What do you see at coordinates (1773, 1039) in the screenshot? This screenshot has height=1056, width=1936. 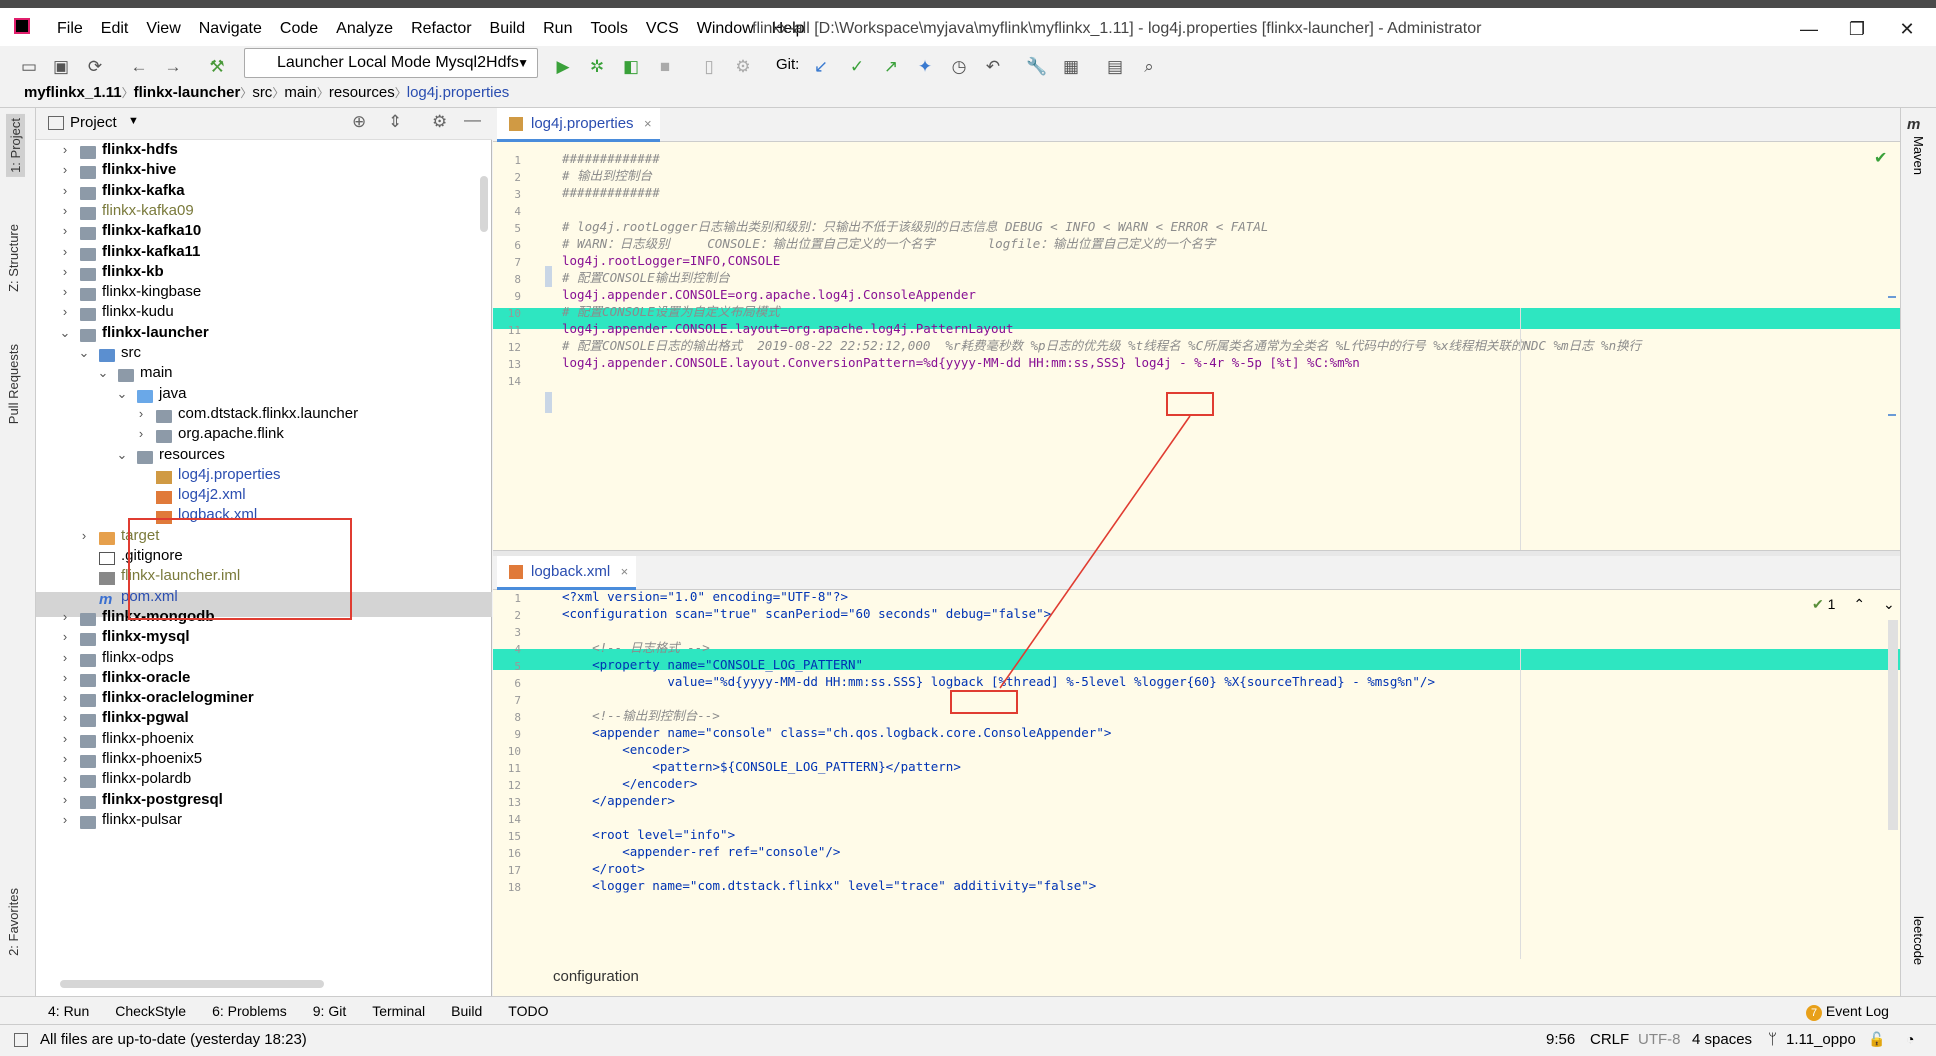 I see `git-branch-icon: ᛘ` at bounding box center [1773, 1039].